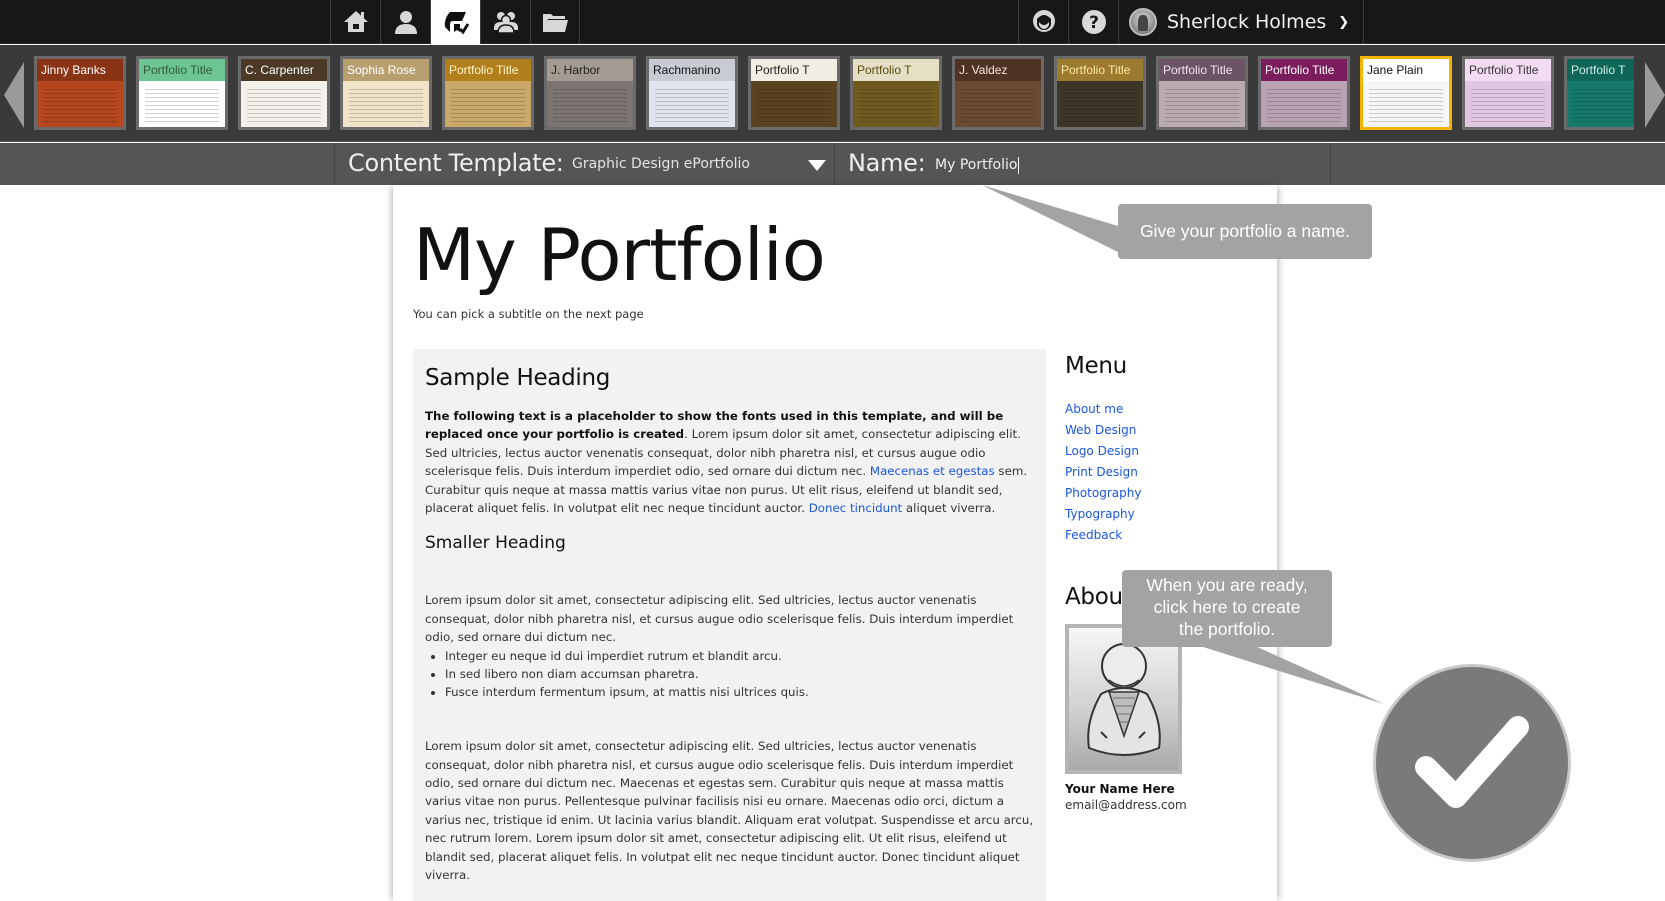  I want to click on template-title: Sophia Rose, so click(381, 70).